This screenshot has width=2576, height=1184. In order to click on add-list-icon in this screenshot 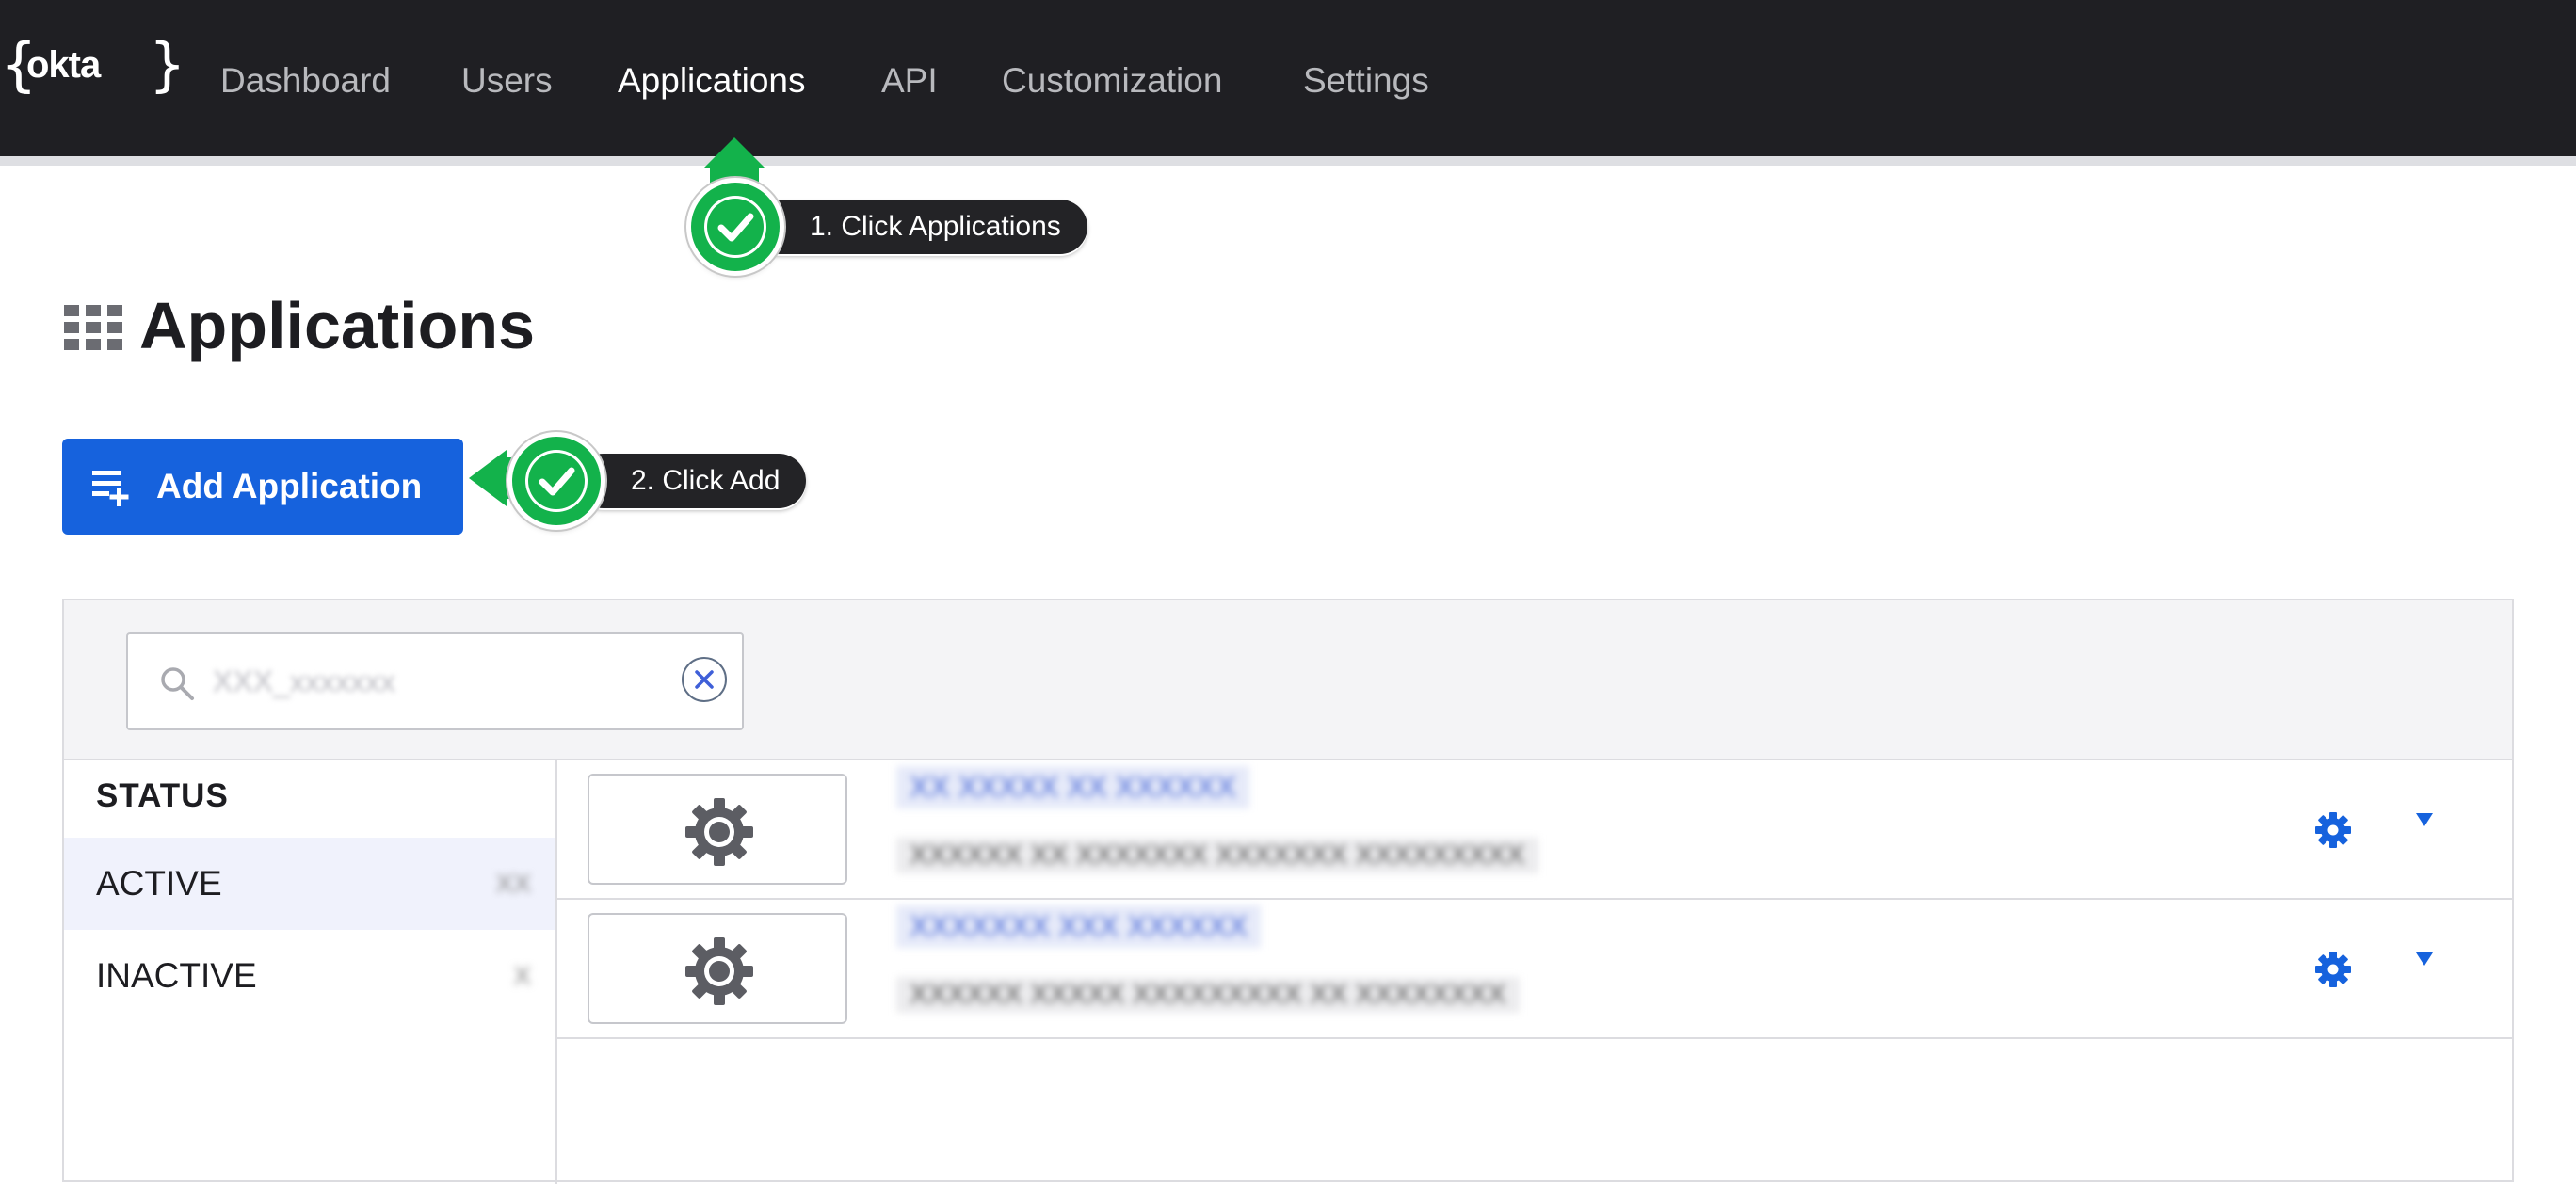, I will do `click(110, 488)`.